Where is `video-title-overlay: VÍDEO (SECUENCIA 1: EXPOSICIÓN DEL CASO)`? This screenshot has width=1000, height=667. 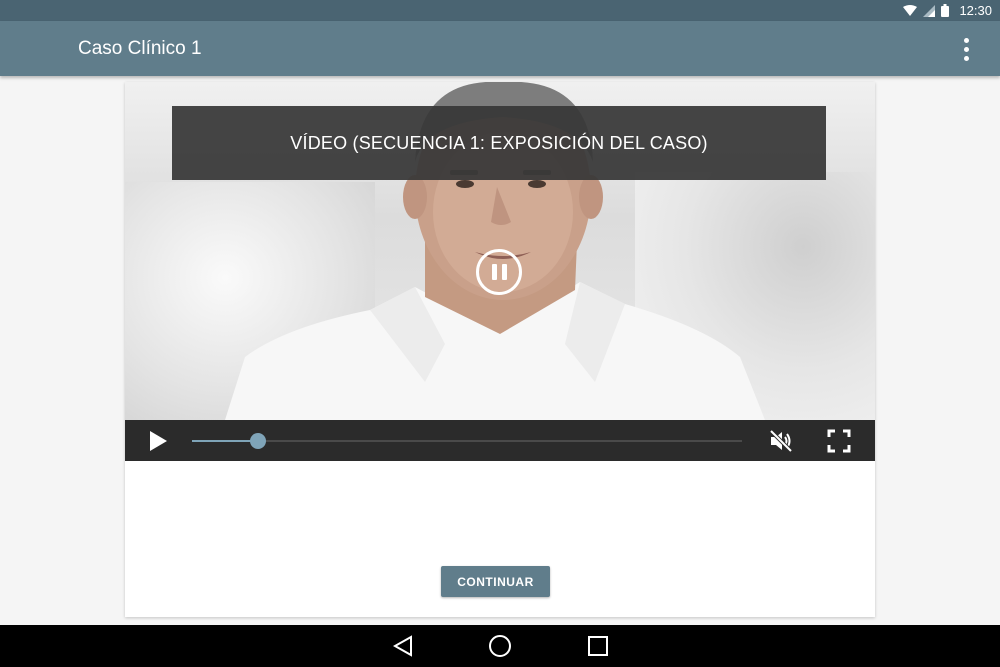 video-title-overlay: VÍDEO (SECUENCIA 1: EXPOSICIÓN DEL CASO) is located at coordinates (499, 143).